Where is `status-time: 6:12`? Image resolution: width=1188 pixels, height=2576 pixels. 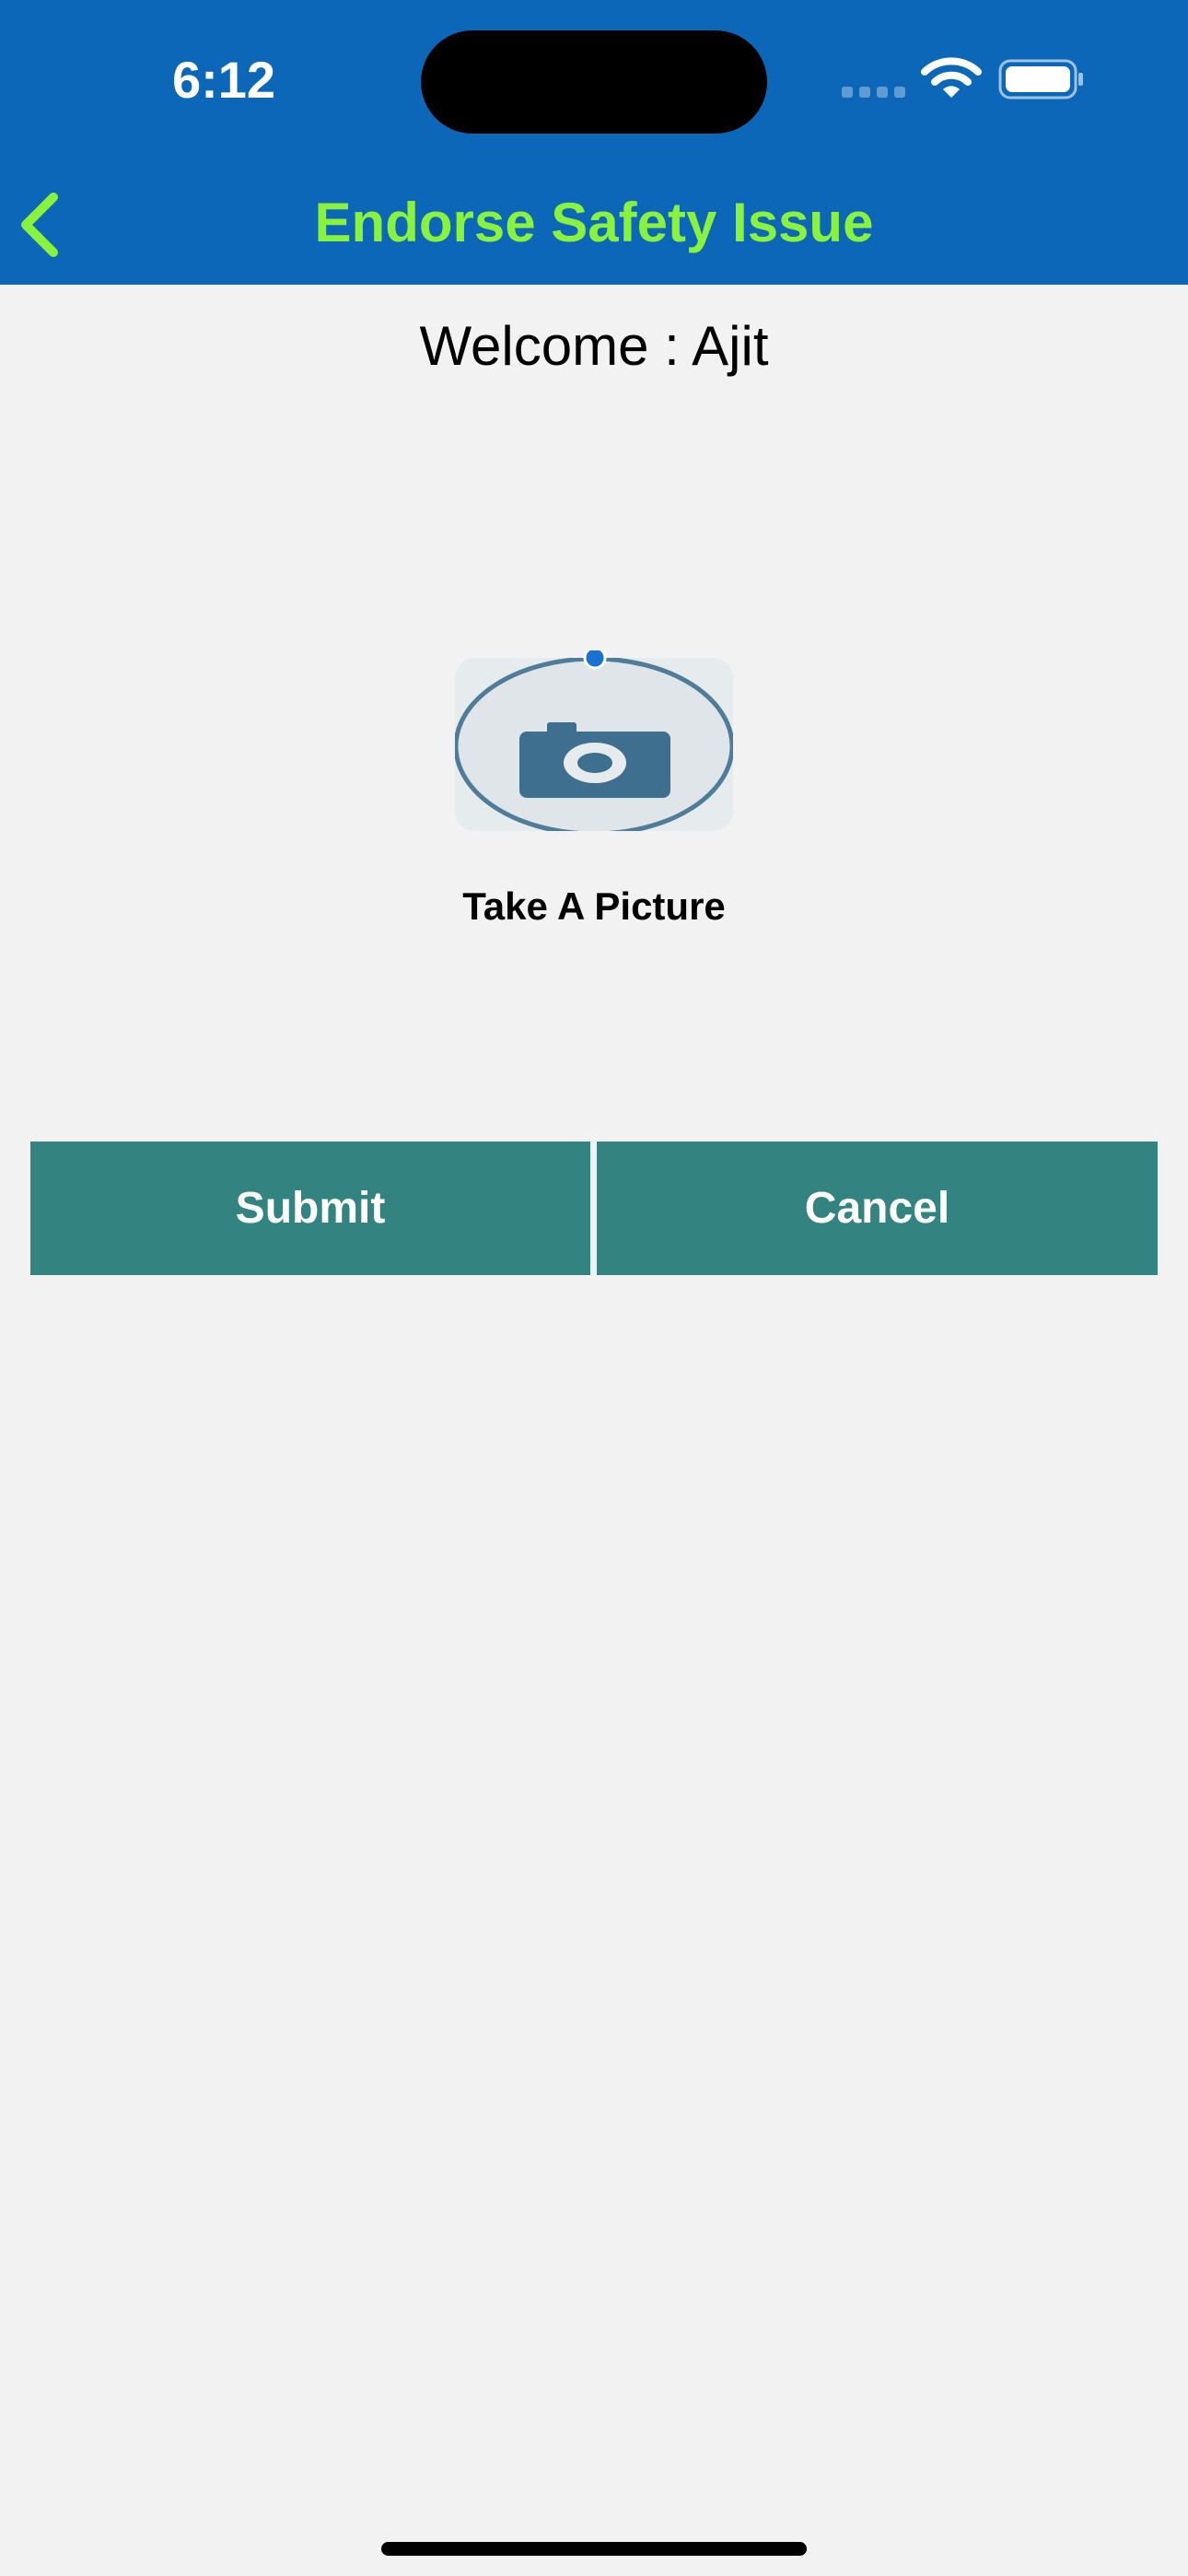 status-time: 6:12 is located at coordinates (223, 80).